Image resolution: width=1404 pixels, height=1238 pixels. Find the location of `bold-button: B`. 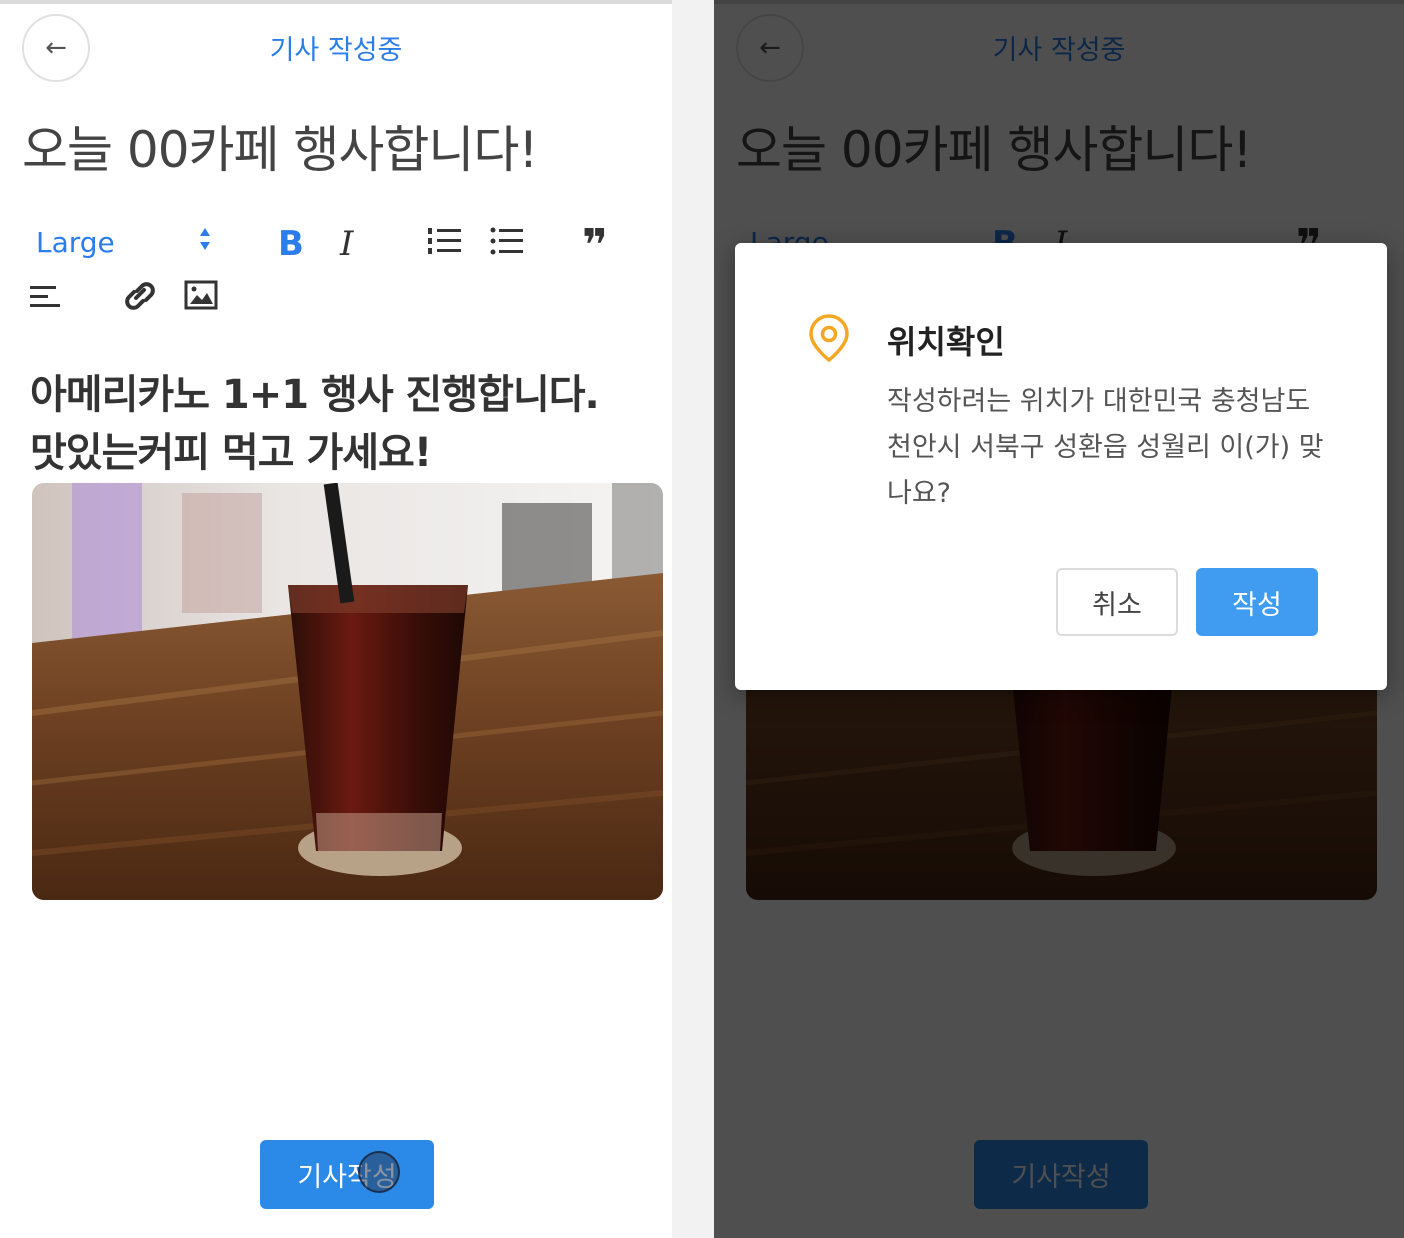

bold-button: B is located at coordinates (291, 244).